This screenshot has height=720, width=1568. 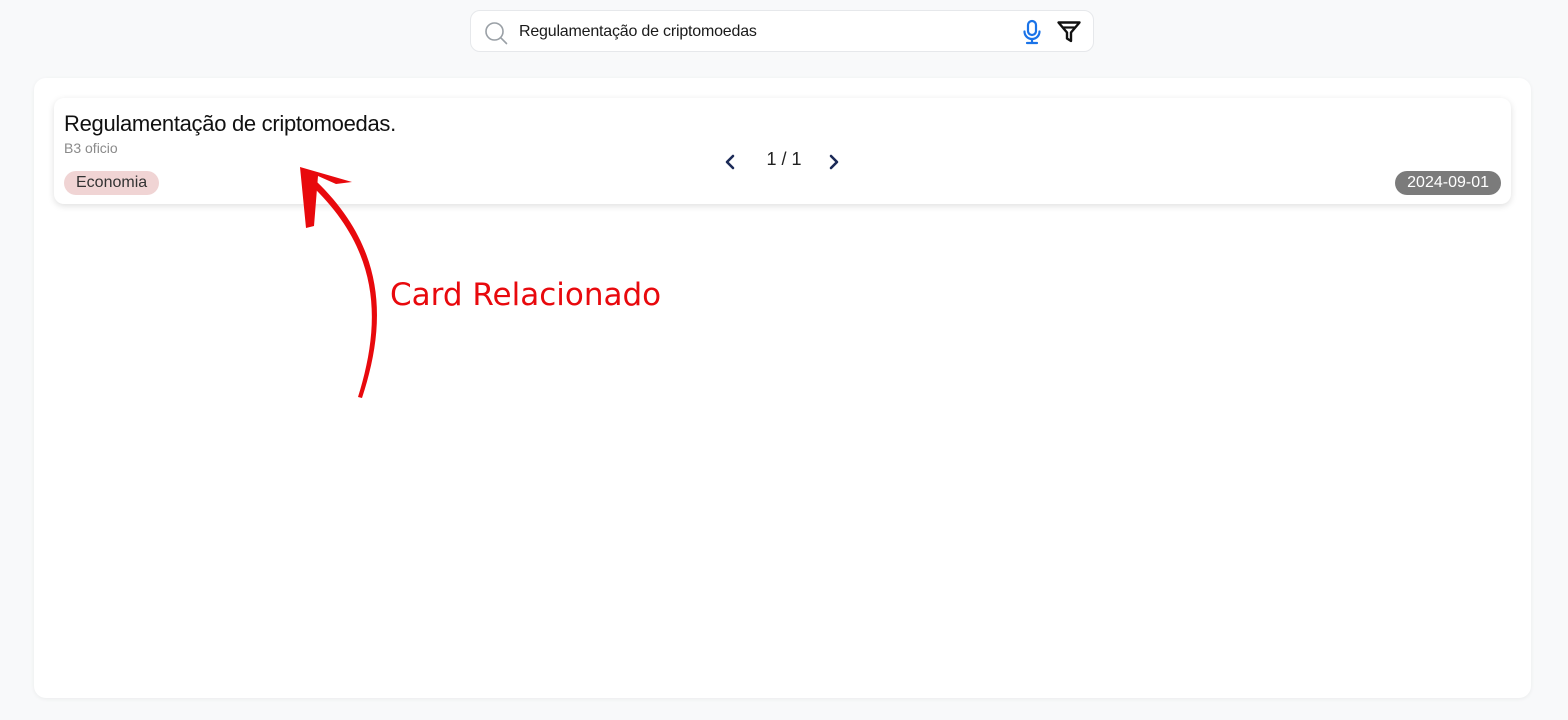 I want to click on mic-icon, so click(x=1032, y=32).